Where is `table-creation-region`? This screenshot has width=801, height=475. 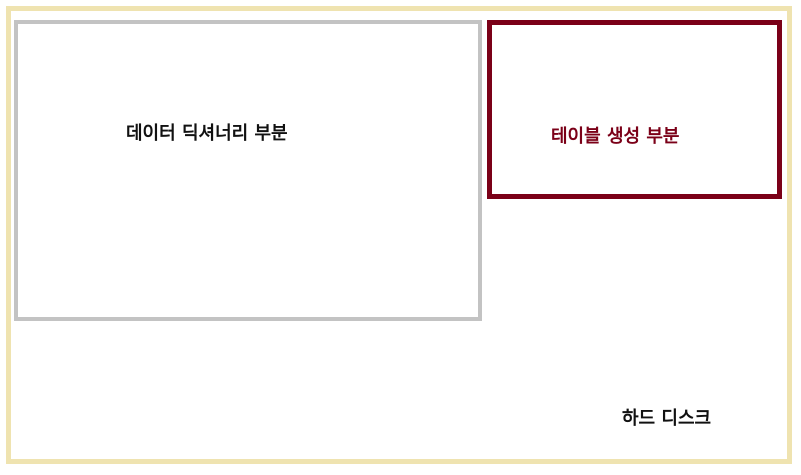 table-creation-region is located at coordinates (634, 109).